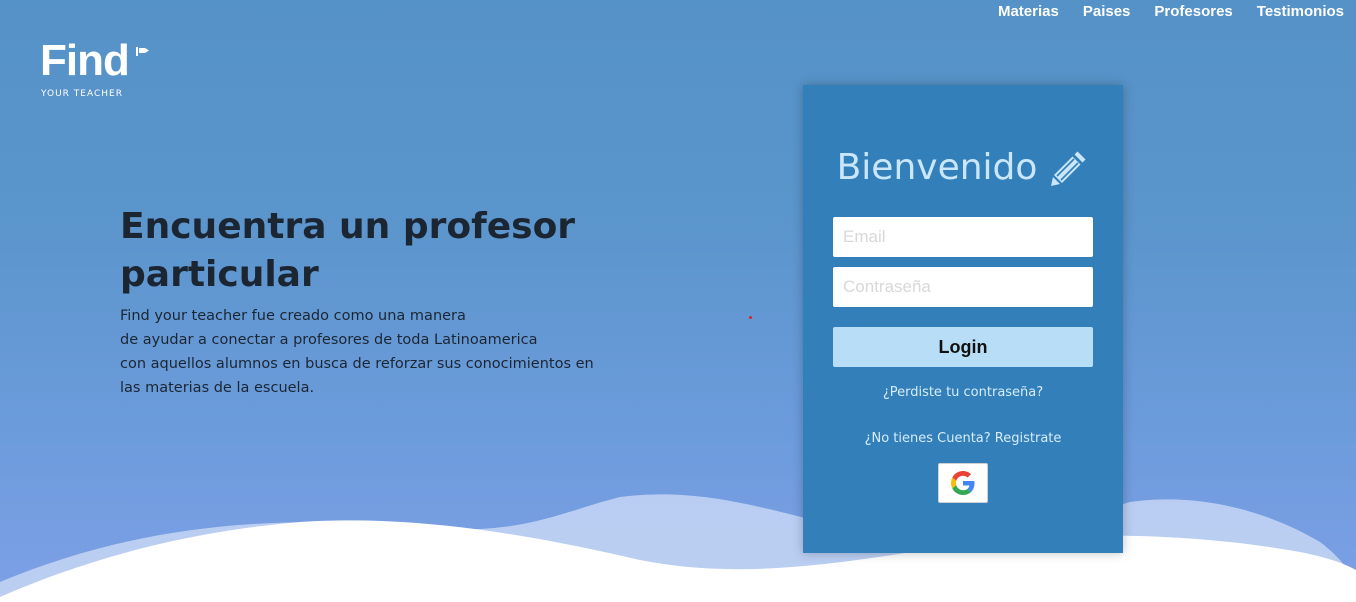 This screenshot has width=1356, height=602. What do you see at coordinates (142, 51) in the screenshot?
I see `logo-pencil-icon` at bounding box center [142, 51].